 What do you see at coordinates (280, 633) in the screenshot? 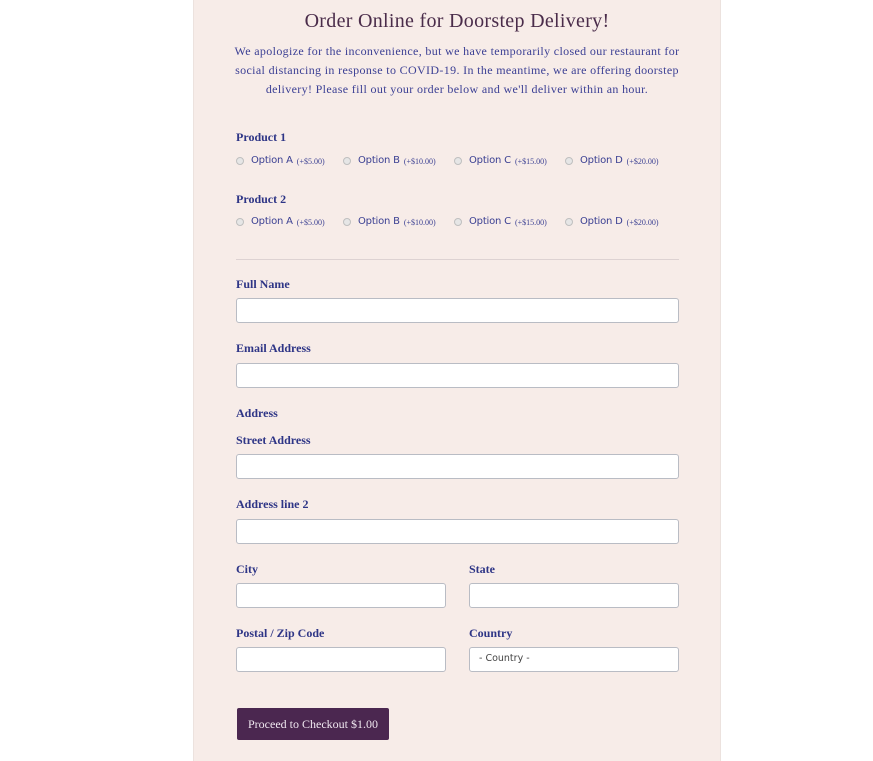
I see `zip-code-label: Postal / Zip Code` at bounding box center [280, 633].